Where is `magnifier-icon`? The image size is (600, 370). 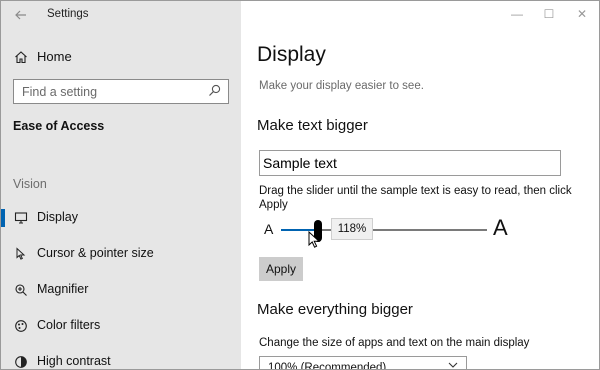 magnifier-icon is located at coordinates (21, 290).